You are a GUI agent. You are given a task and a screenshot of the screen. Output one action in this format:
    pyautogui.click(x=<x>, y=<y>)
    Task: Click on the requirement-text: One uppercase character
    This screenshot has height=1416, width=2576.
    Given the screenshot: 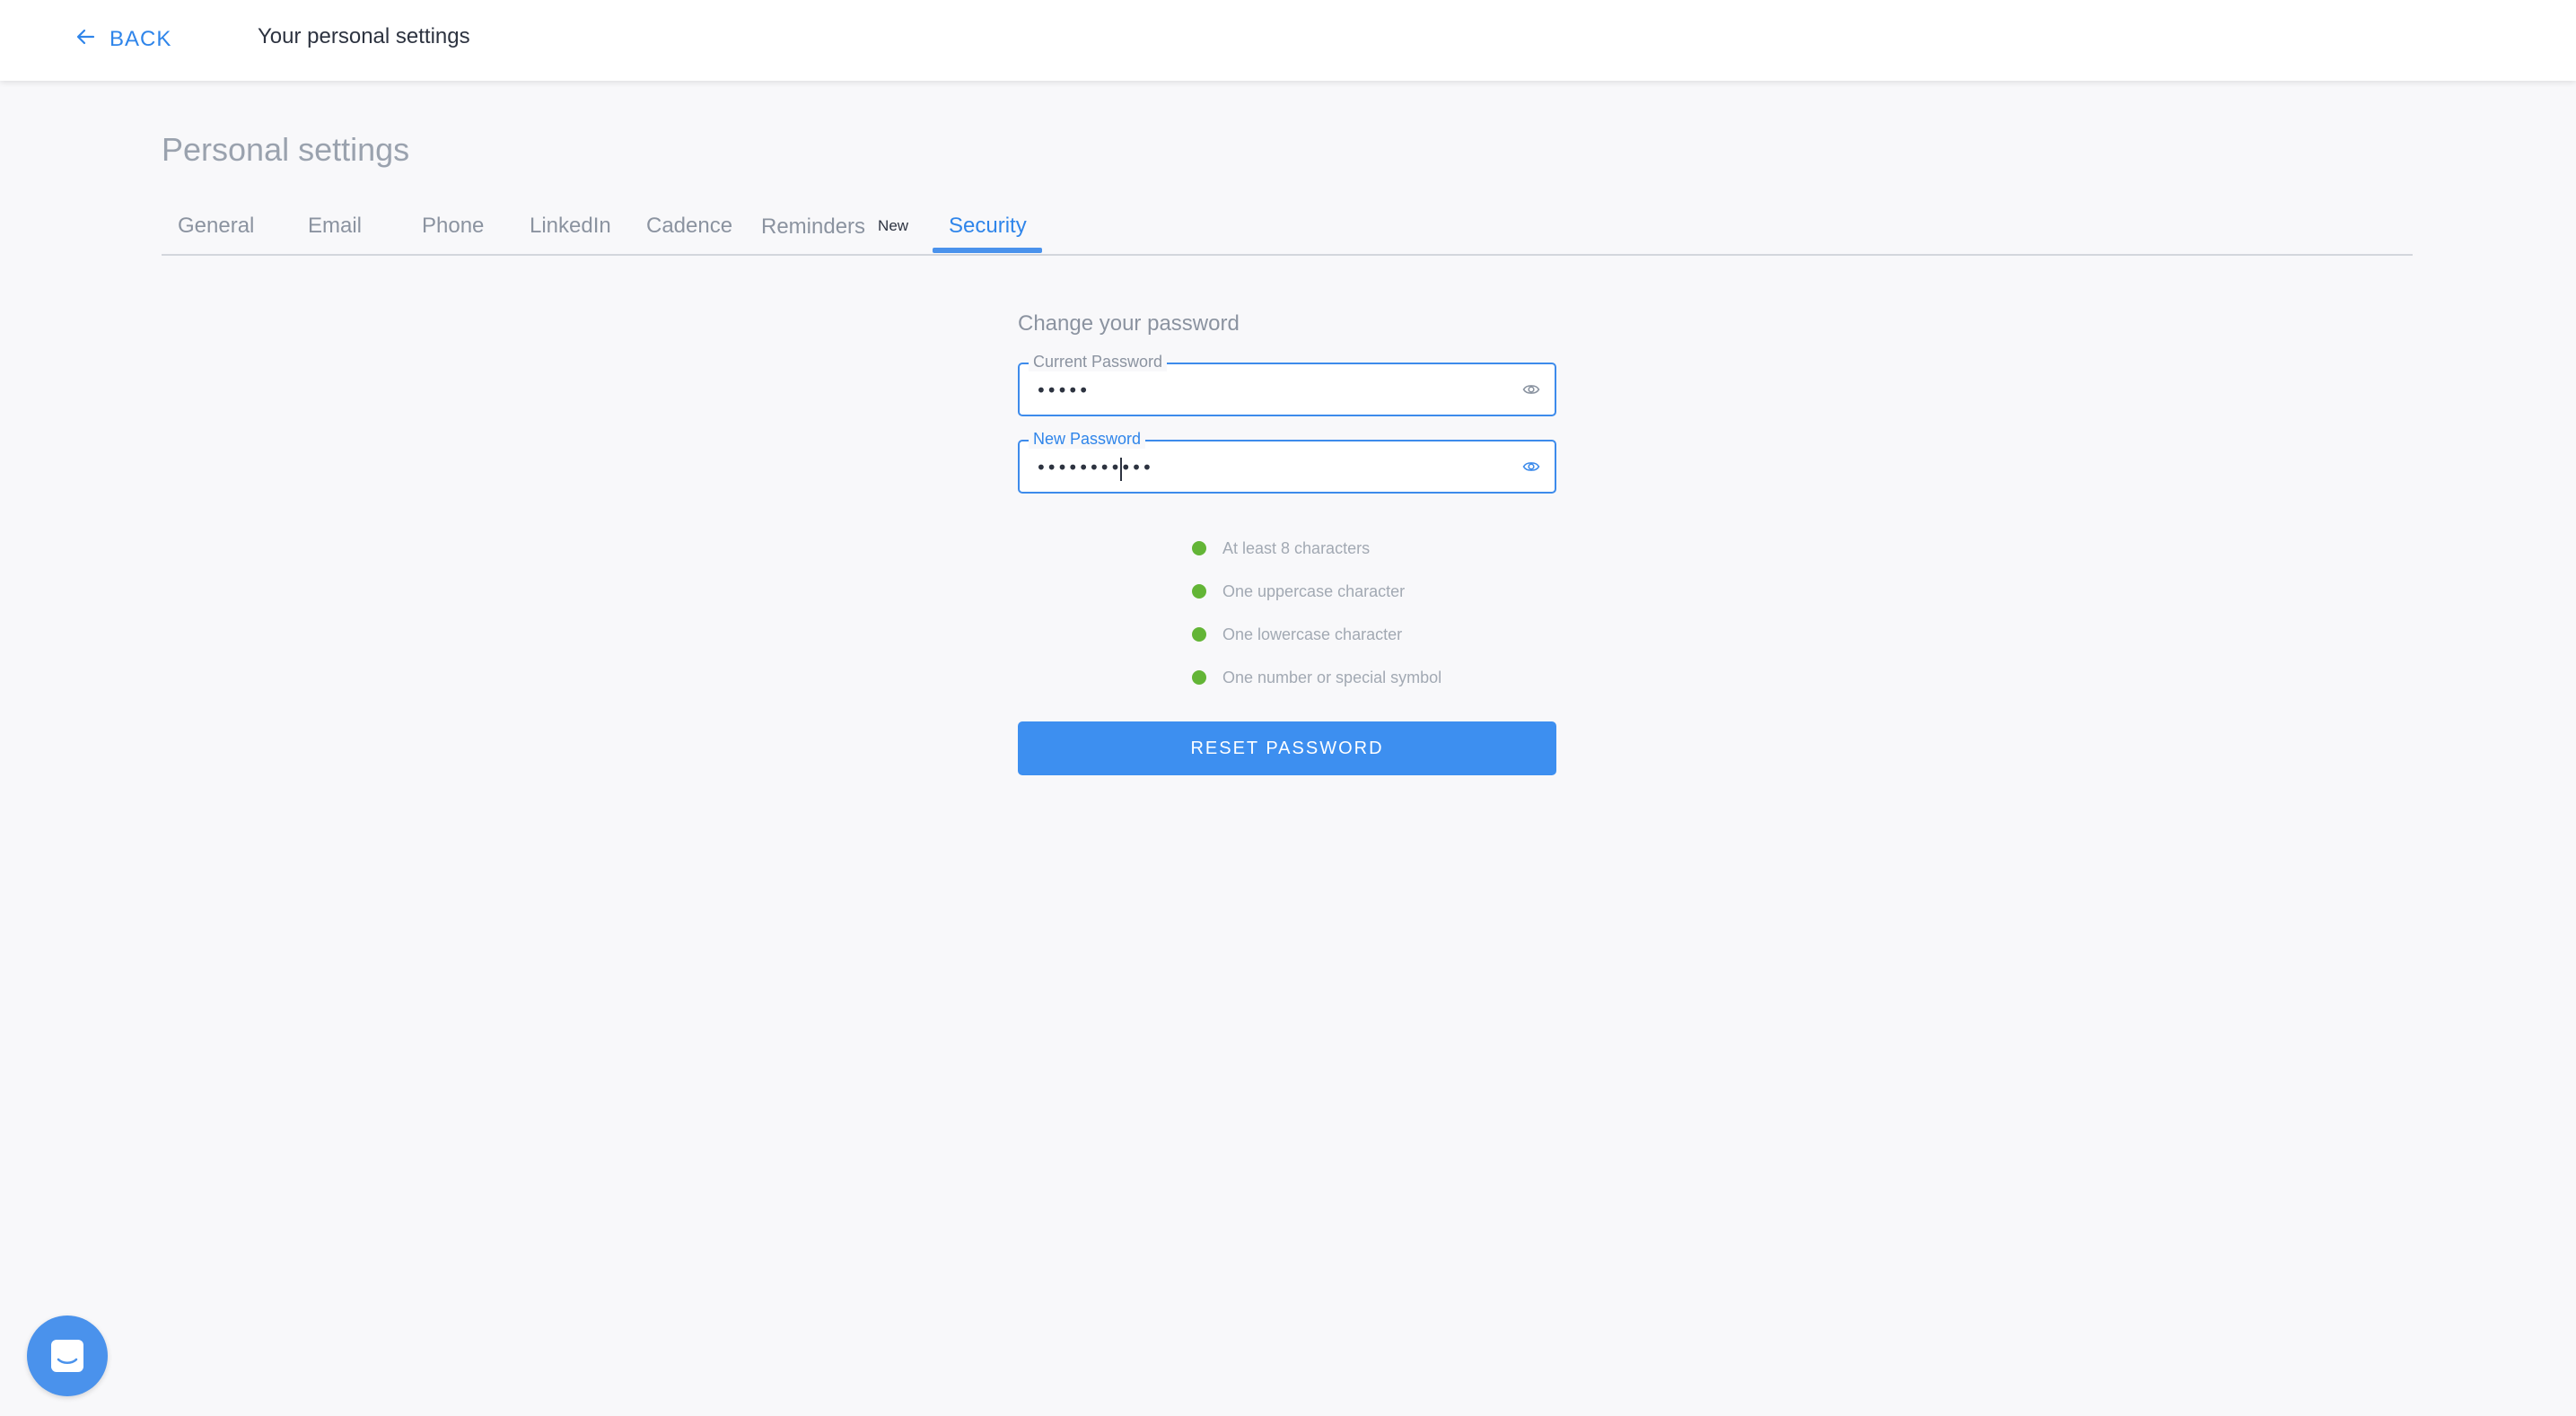 What is the action you would take?
    pyautogui.click(x=1314, y=590)
    